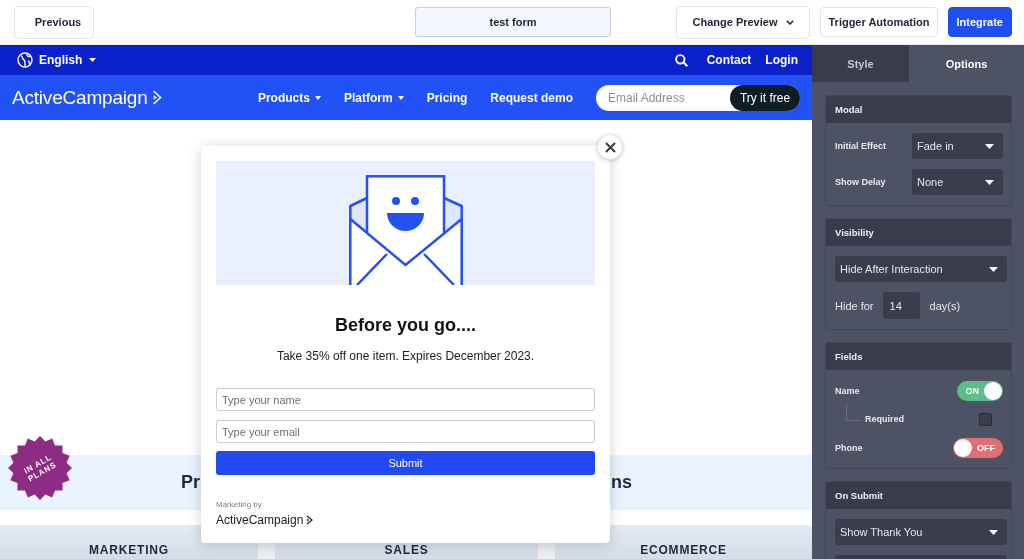  Describe the element at coordinates (743, 22) in the screenshot. I see `change-preview-button: Change Preview` at that location.